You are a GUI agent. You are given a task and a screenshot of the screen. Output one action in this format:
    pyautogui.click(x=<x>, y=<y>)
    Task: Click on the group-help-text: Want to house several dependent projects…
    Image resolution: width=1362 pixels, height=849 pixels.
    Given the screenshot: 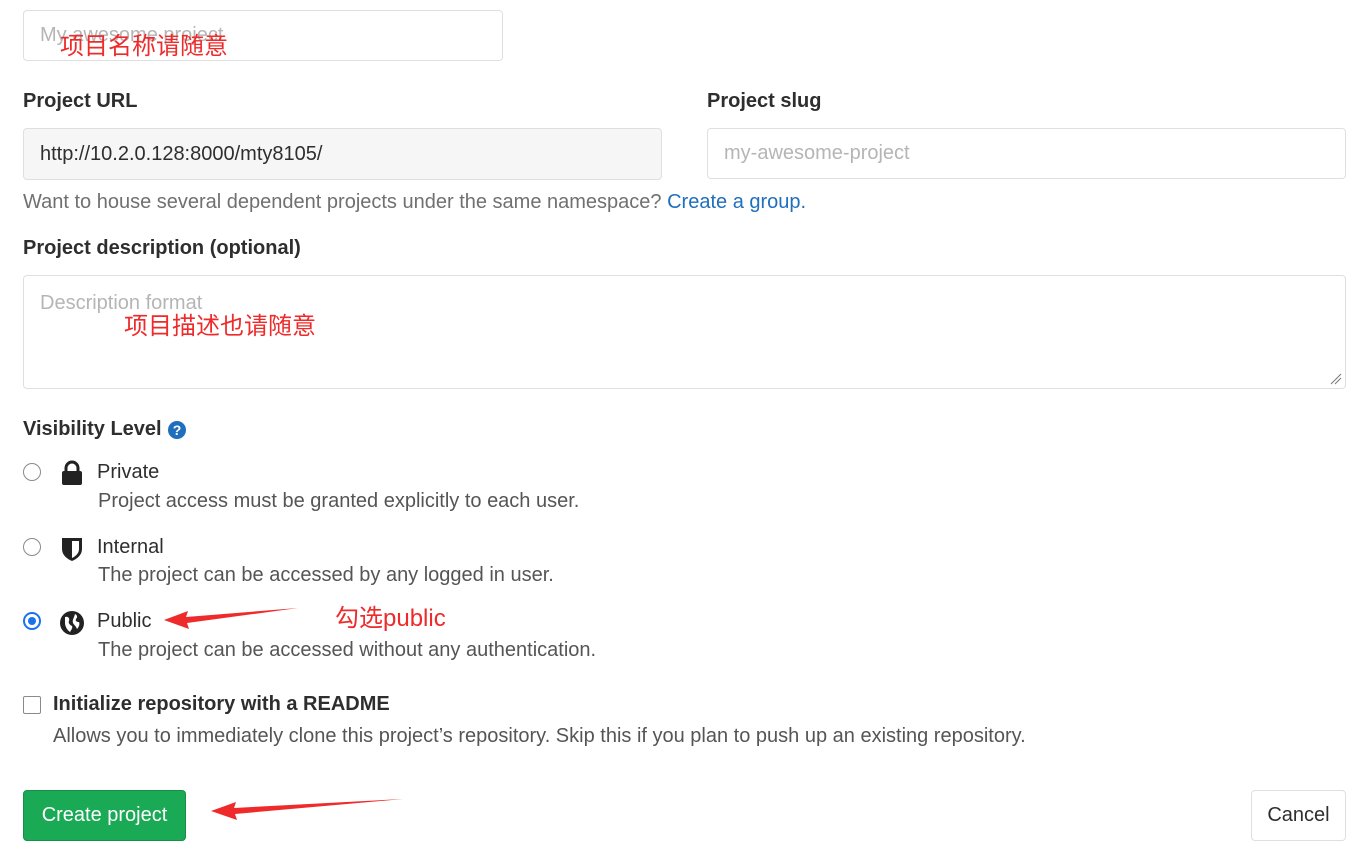 What is the action you would take?
    pyautogui.click(x=414, y=202)
    